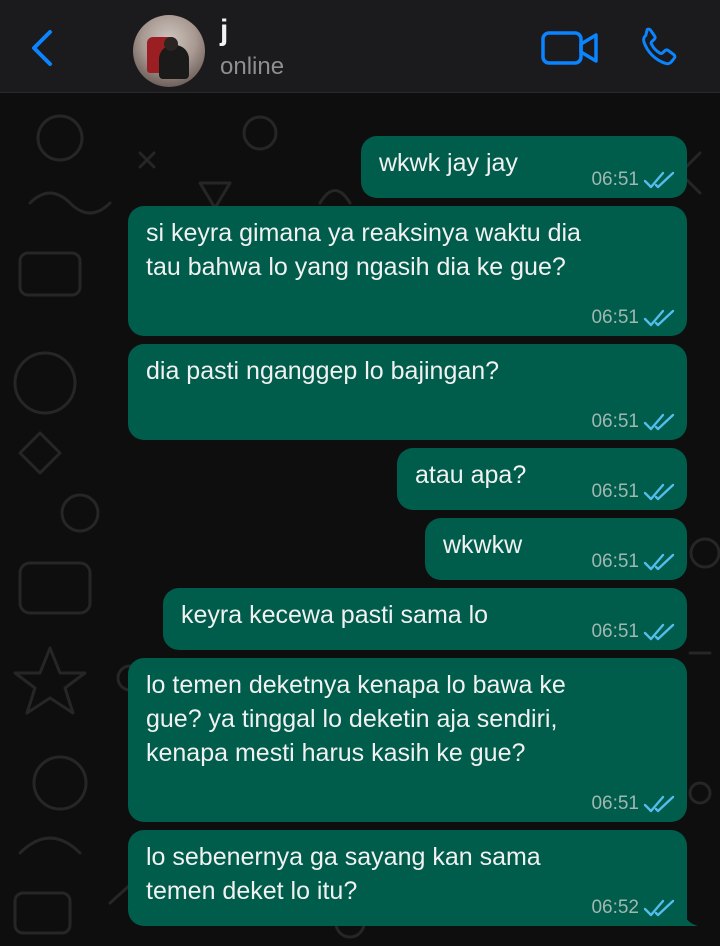 Image resolution: width=720 pixels, height=946 pixels. What do you see at coordinates (407, 392) in the screenshot?
I see `message-bubble: dia pasti nganggep lo bajingan? 06:51` at bounding box center [407, 392].